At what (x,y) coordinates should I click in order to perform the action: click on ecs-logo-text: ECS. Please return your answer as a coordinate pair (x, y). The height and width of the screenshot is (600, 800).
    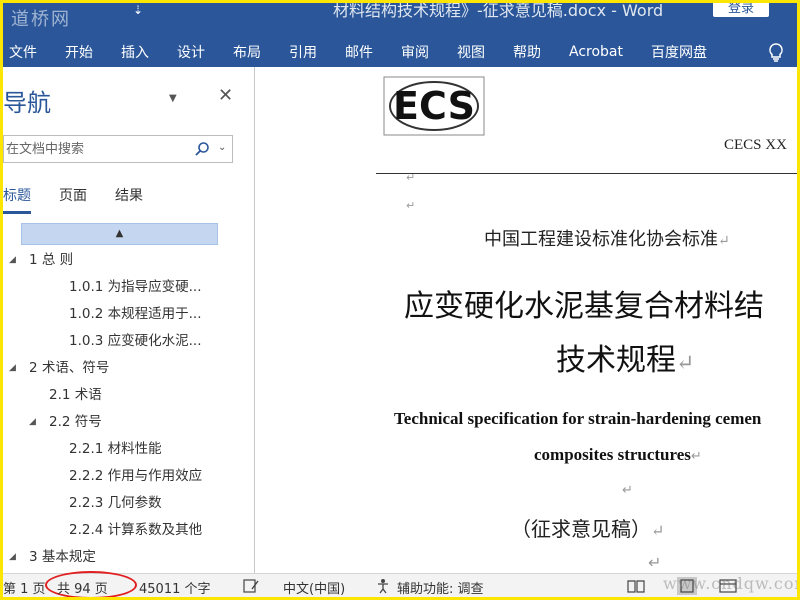
    Looking at the image, I should click on (434, 106).